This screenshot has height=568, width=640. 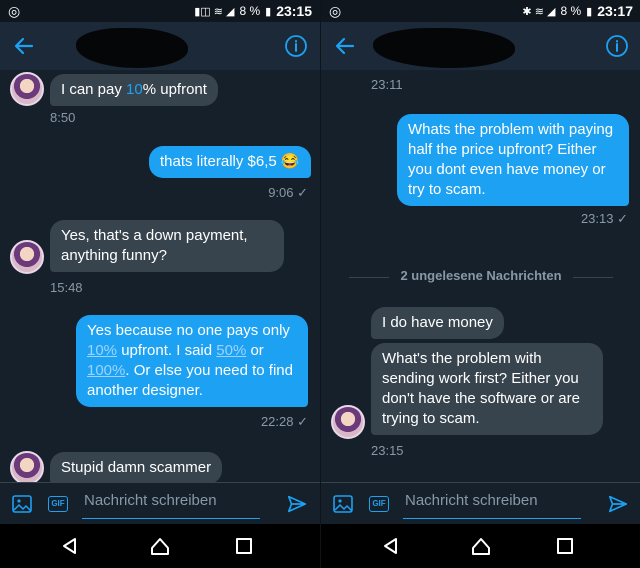 I want to click on timestamp: 23:11, so click(x=387, y=84).